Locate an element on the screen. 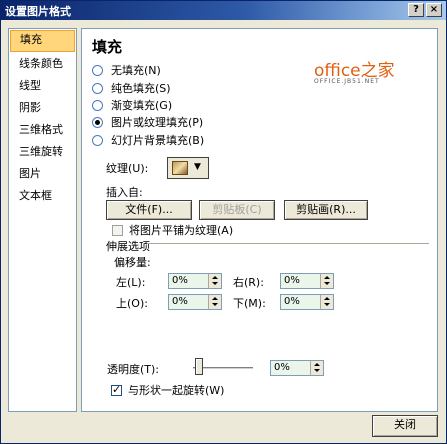 This screenshot has height=444, width=447. close-button: 关闭 is located at coordinates (405, 426).